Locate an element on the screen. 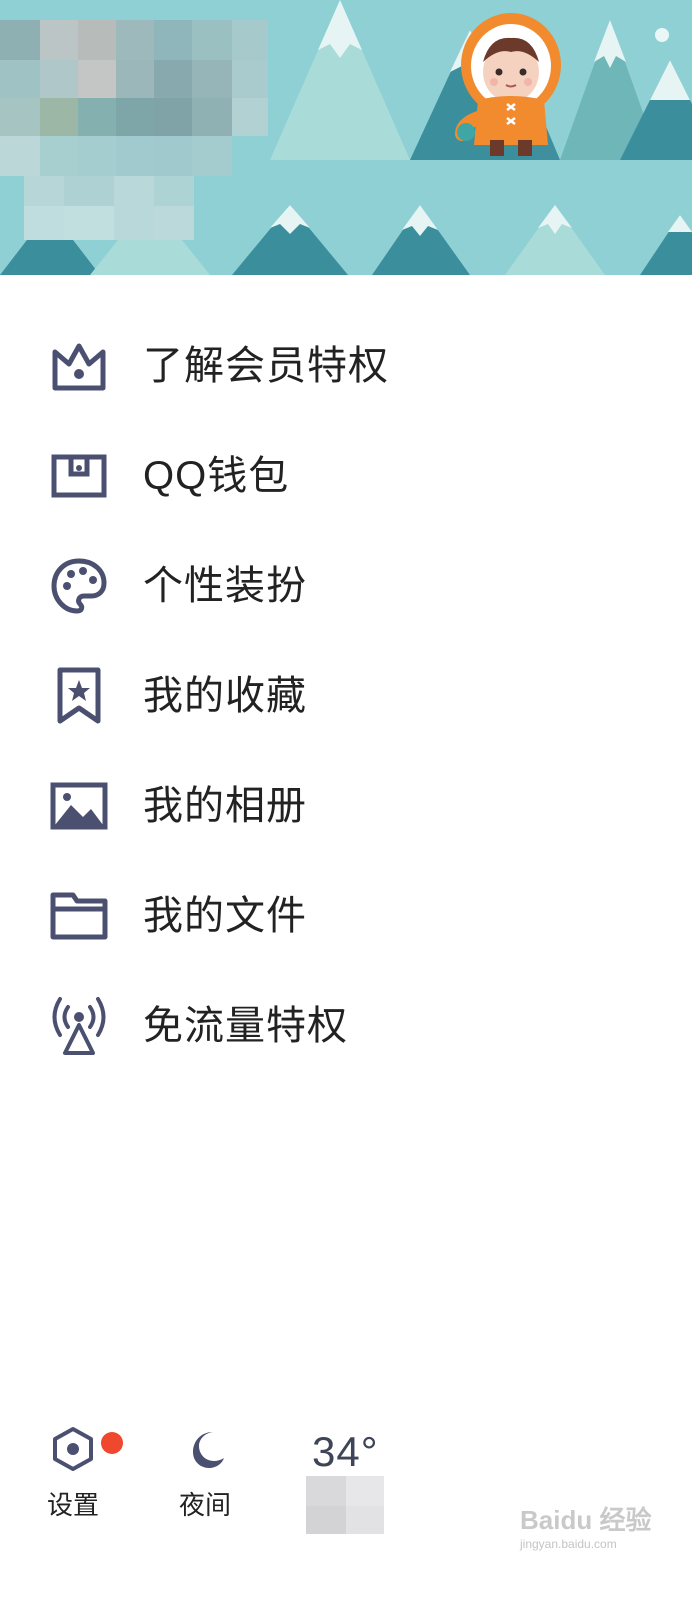 This screenshot has width=692, height=1600. night-mode-label: 夜间 is located at coordinates (204, 1505).